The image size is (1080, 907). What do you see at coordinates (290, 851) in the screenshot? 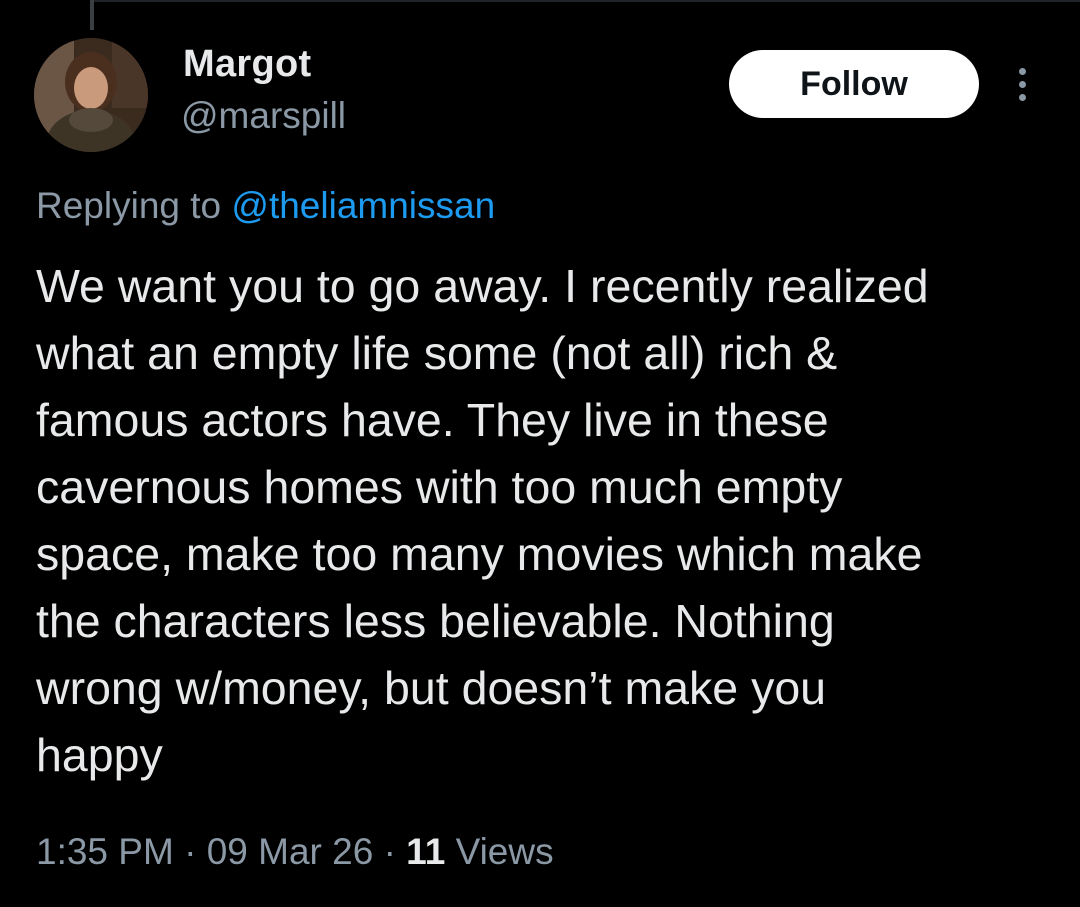
I see `tweet-date: 09 Mar 26` at bounding box center [290, 851].